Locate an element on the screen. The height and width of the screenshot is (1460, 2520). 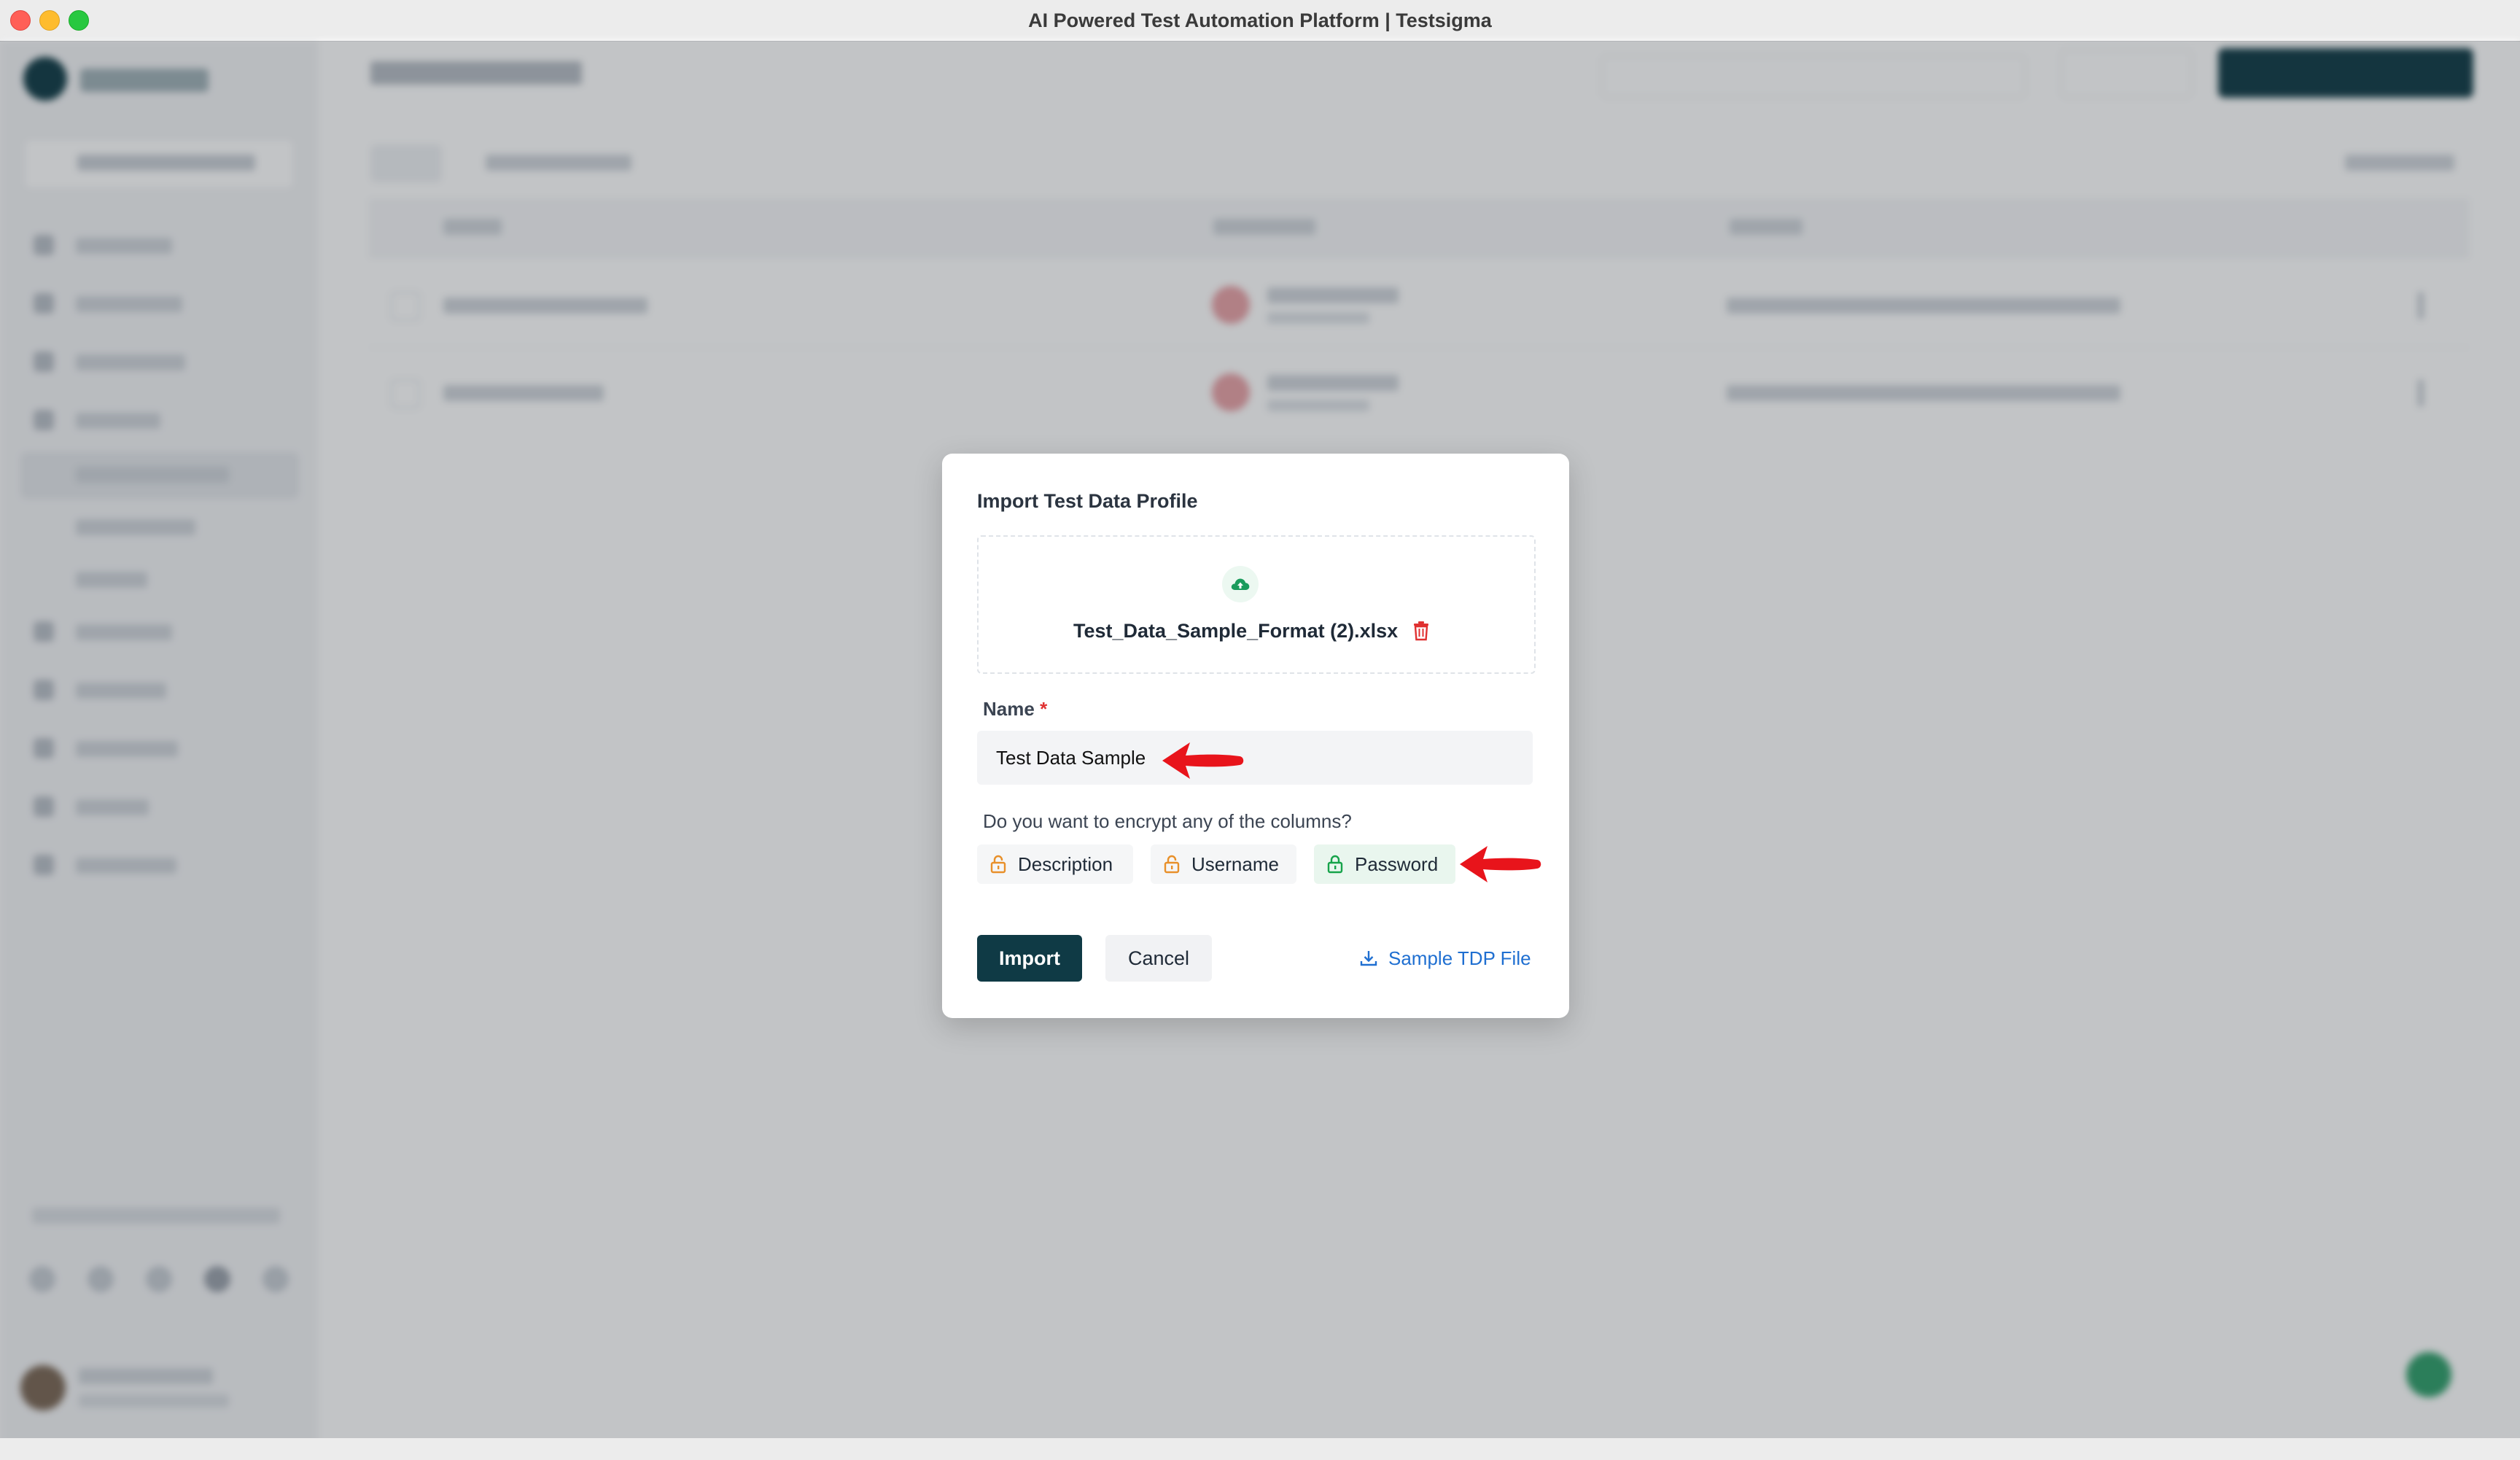
chip-label: Username is located at coordinates (1235, 864).